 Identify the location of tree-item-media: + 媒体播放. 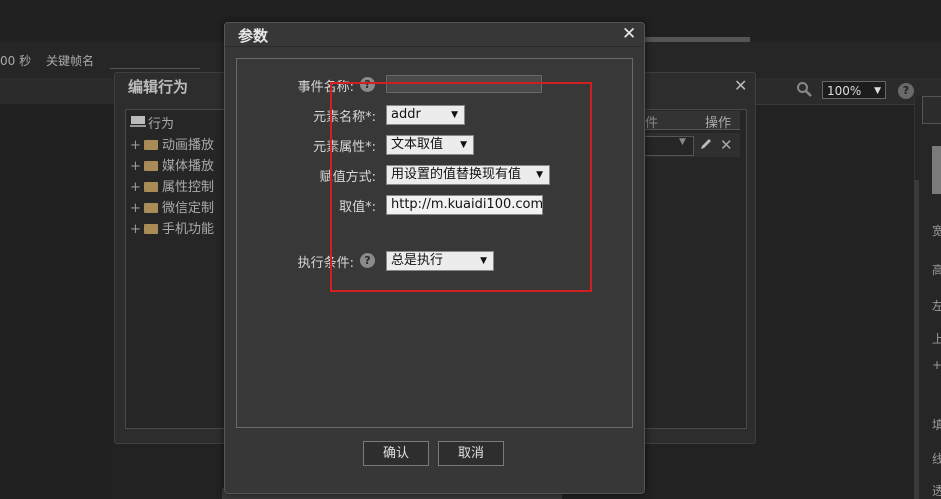
(172, 164).